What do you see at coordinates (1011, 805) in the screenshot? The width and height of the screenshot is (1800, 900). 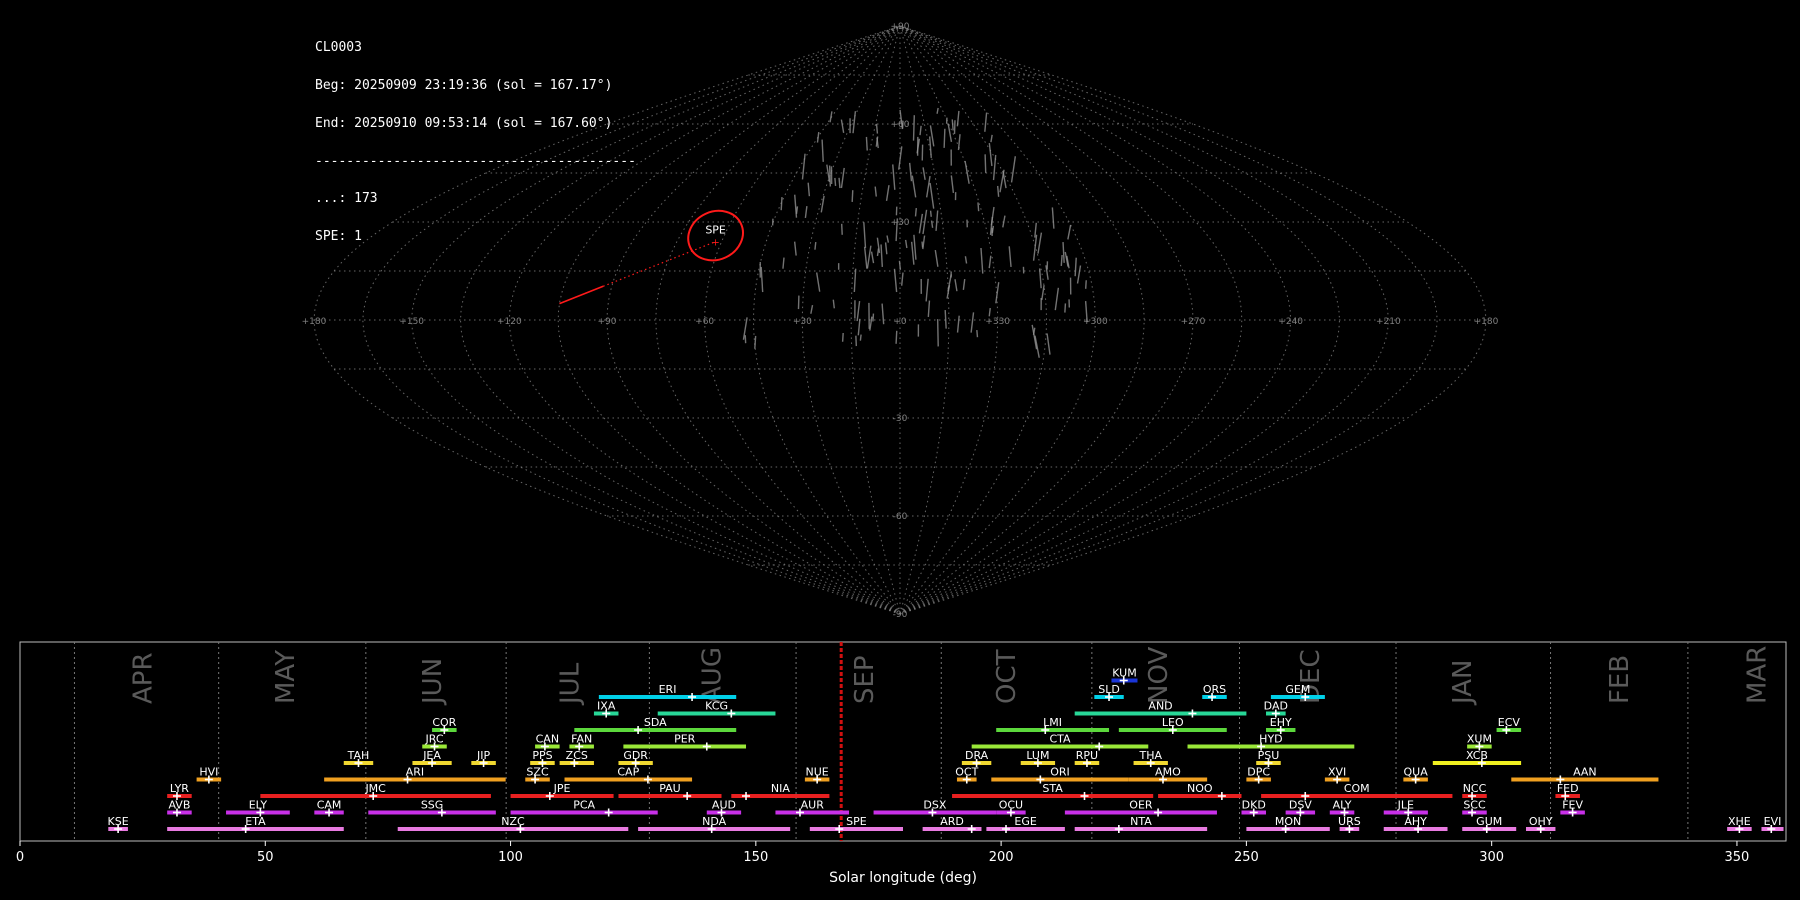 I see `shower-label: OCU` at bounding box center [1011, 805].